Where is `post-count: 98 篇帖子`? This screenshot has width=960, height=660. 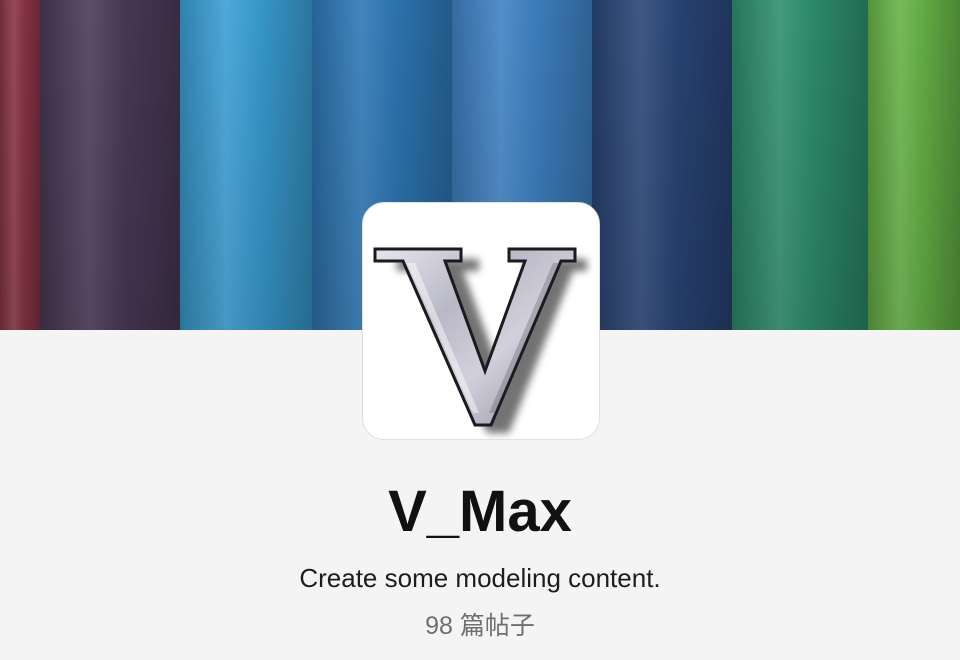
post-count: 98 篇帖子 is located at coordinates (480, 626).